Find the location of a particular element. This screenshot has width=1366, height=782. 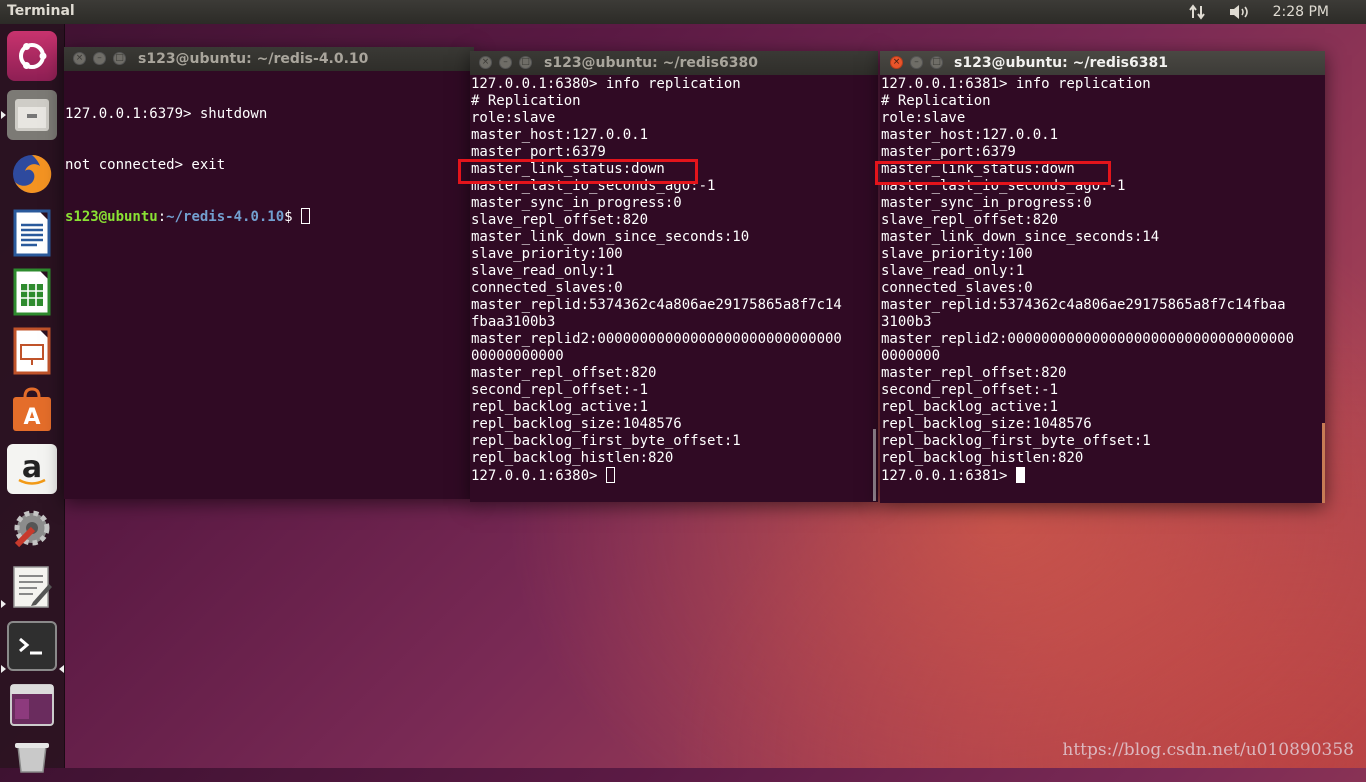

svg-text: a is located at coordinates (32, 467).